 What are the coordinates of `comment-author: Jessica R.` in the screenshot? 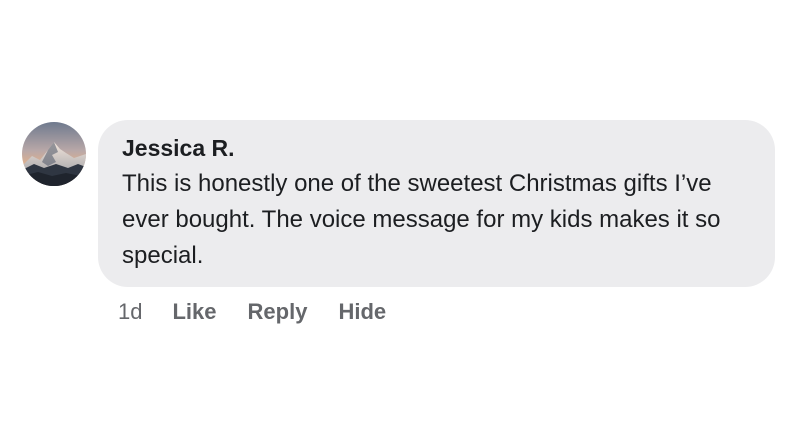 It's located at (436, 148).